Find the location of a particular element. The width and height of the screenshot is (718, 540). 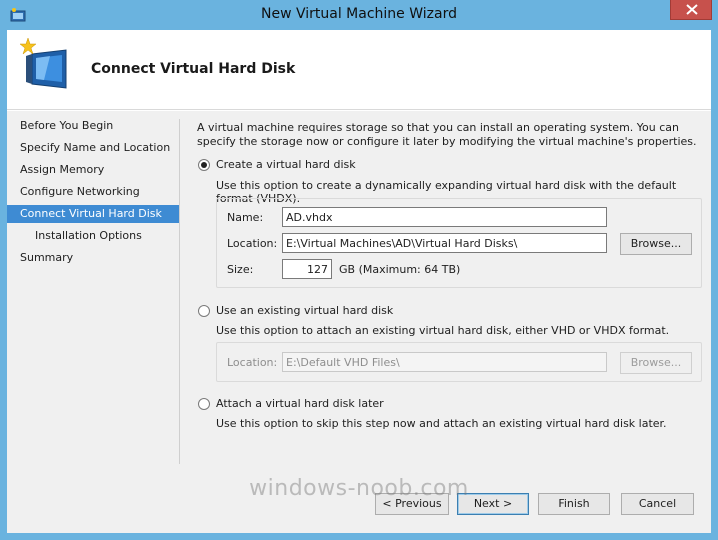

name-label: Name: is located at coordinates (245, 217).